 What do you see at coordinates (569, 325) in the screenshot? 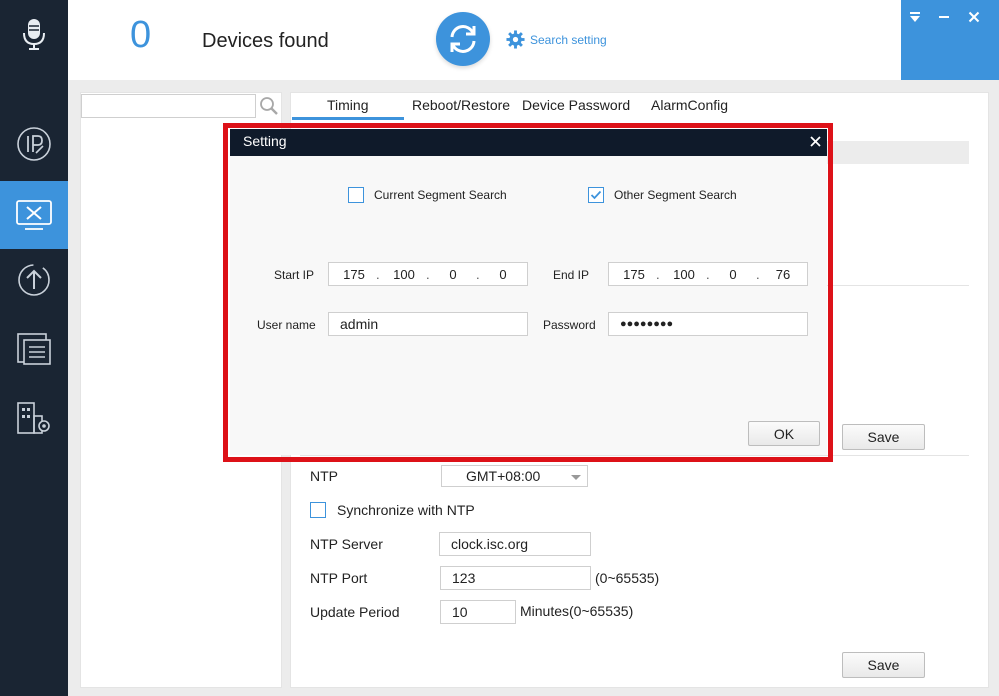
I see `password-label: Password` at bounding box center [569, 325].